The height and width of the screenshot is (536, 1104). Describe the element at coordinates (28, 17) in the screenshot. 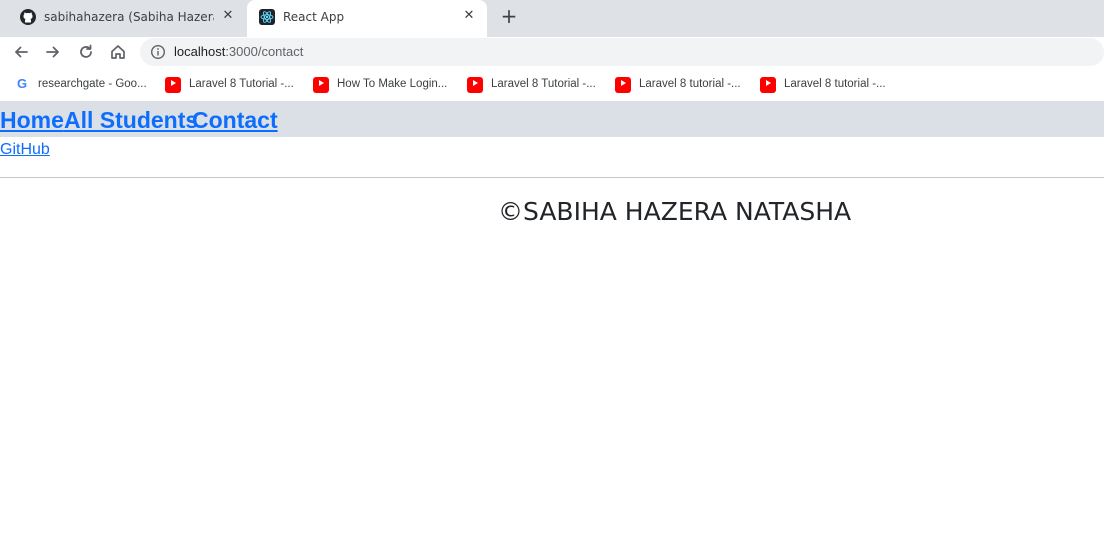

I see `github-icon` at that location.